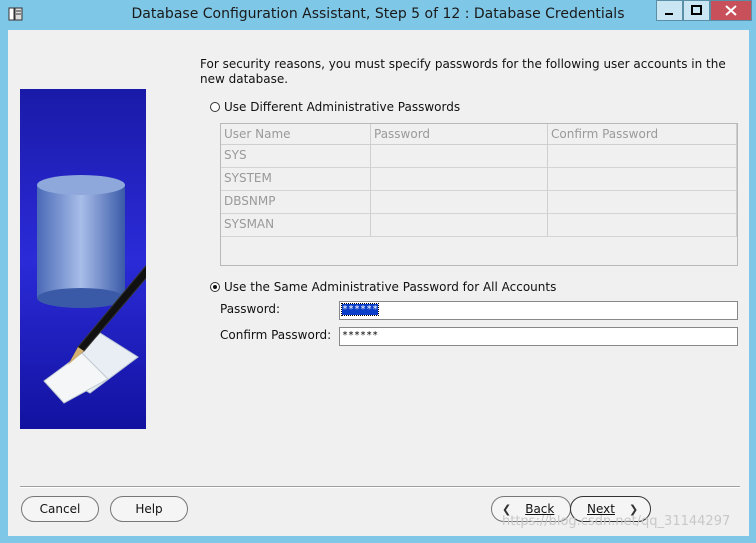 This screenshot has width=756, height=543. I want to click on different-passwords-option: Use Different Administrative Passwords, so click(335, 107).